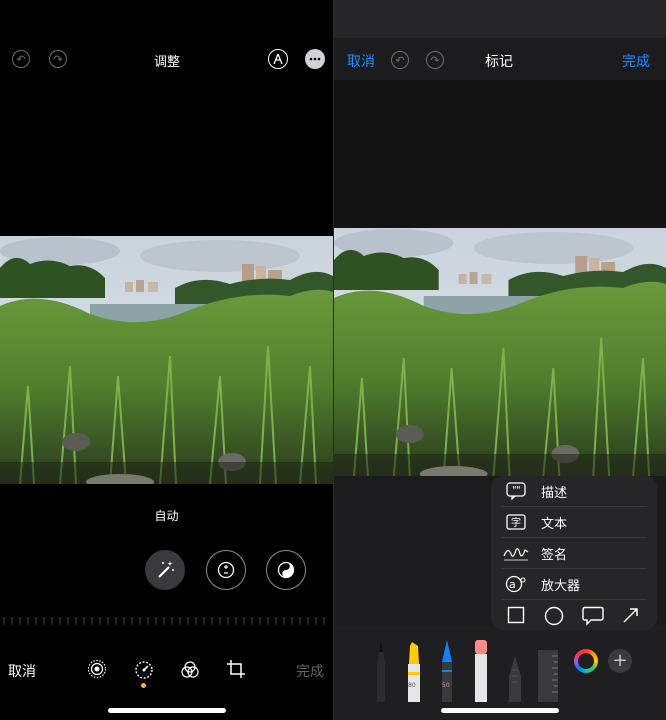  I want to click on color-picker-icon, so click(586, 661).